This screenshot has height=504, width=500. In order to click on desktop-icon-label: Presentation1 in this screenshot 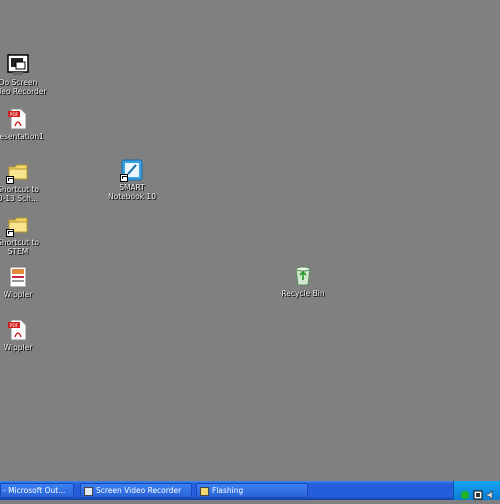, I will do `click(22, 136)`.